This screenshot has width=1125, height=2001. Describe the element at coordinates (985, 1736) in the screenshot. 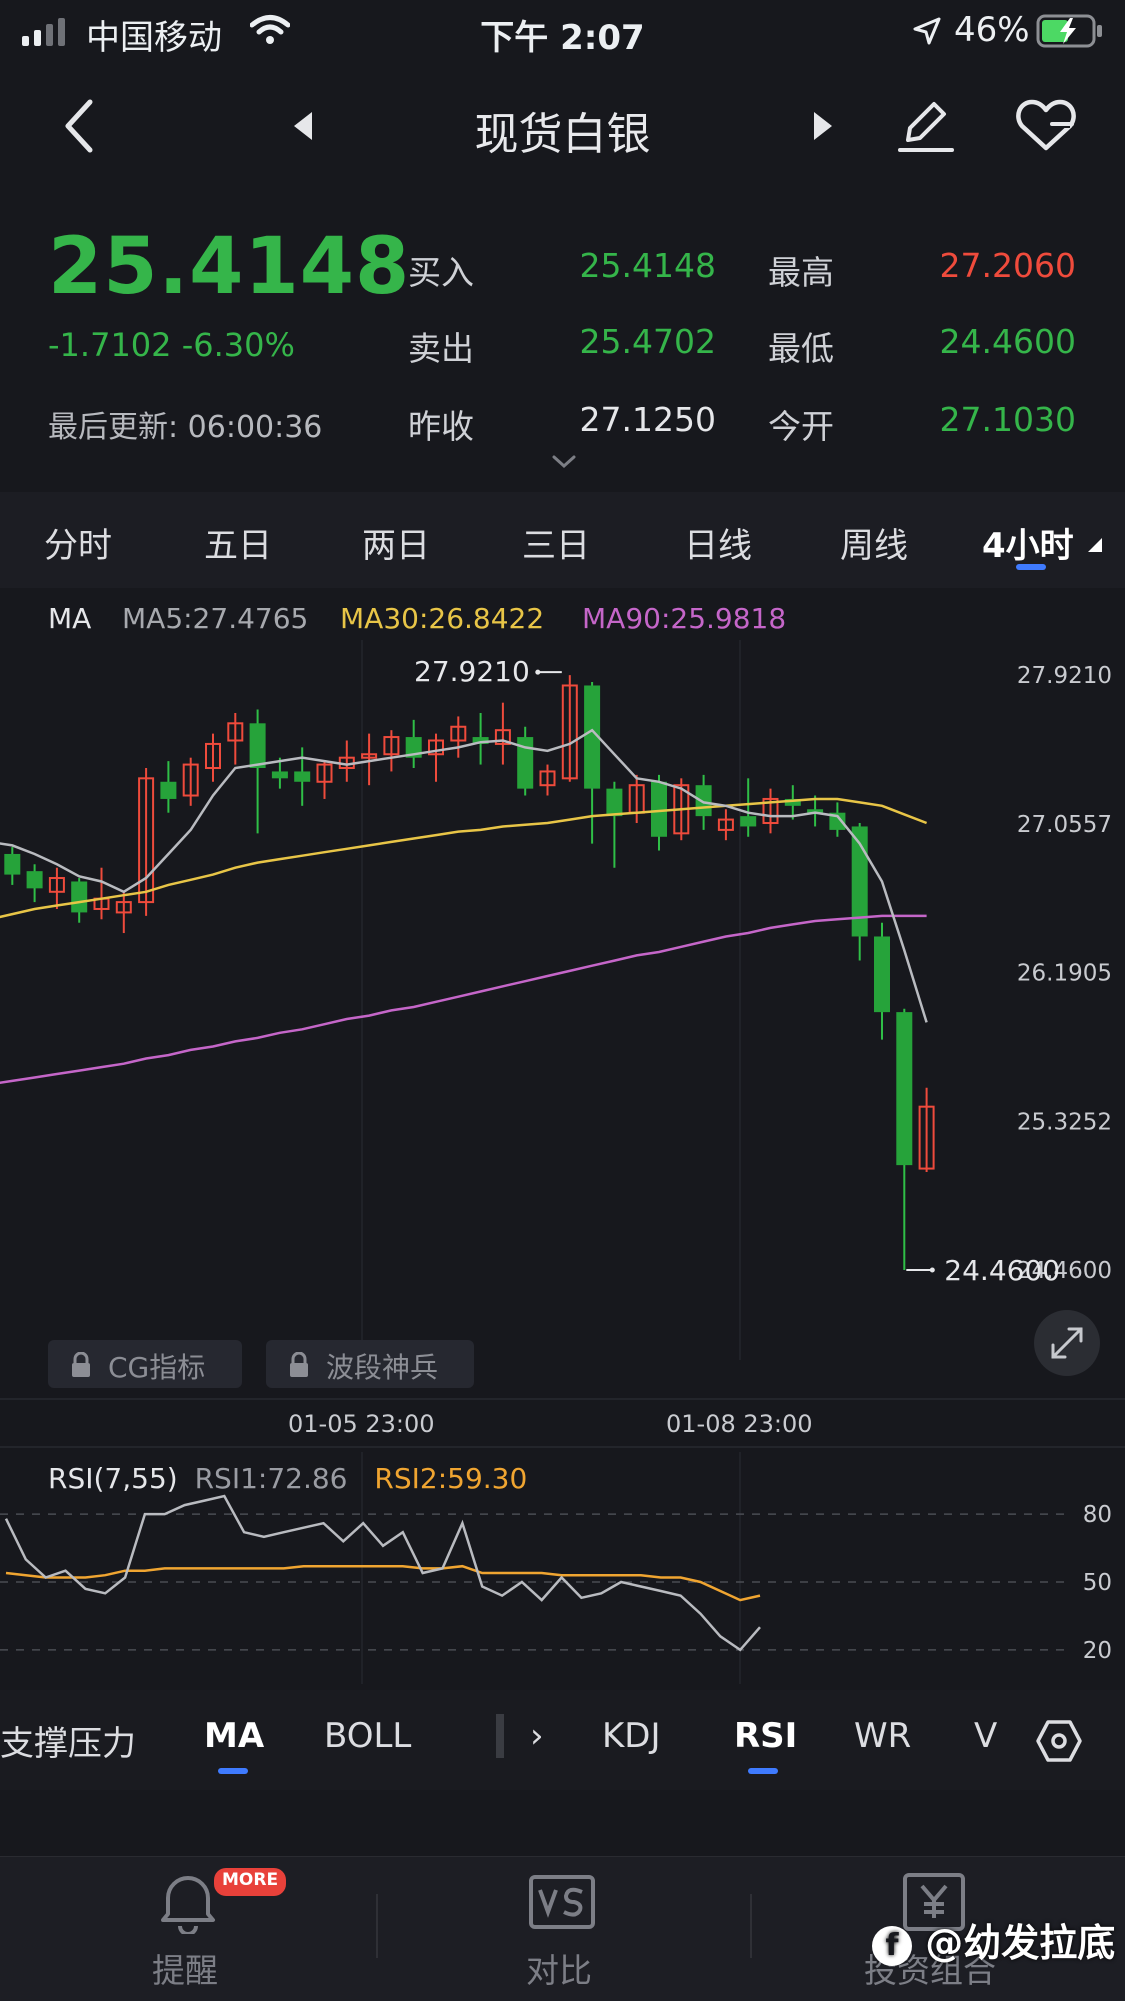

I see `indicator-tab-v: V` at that location.